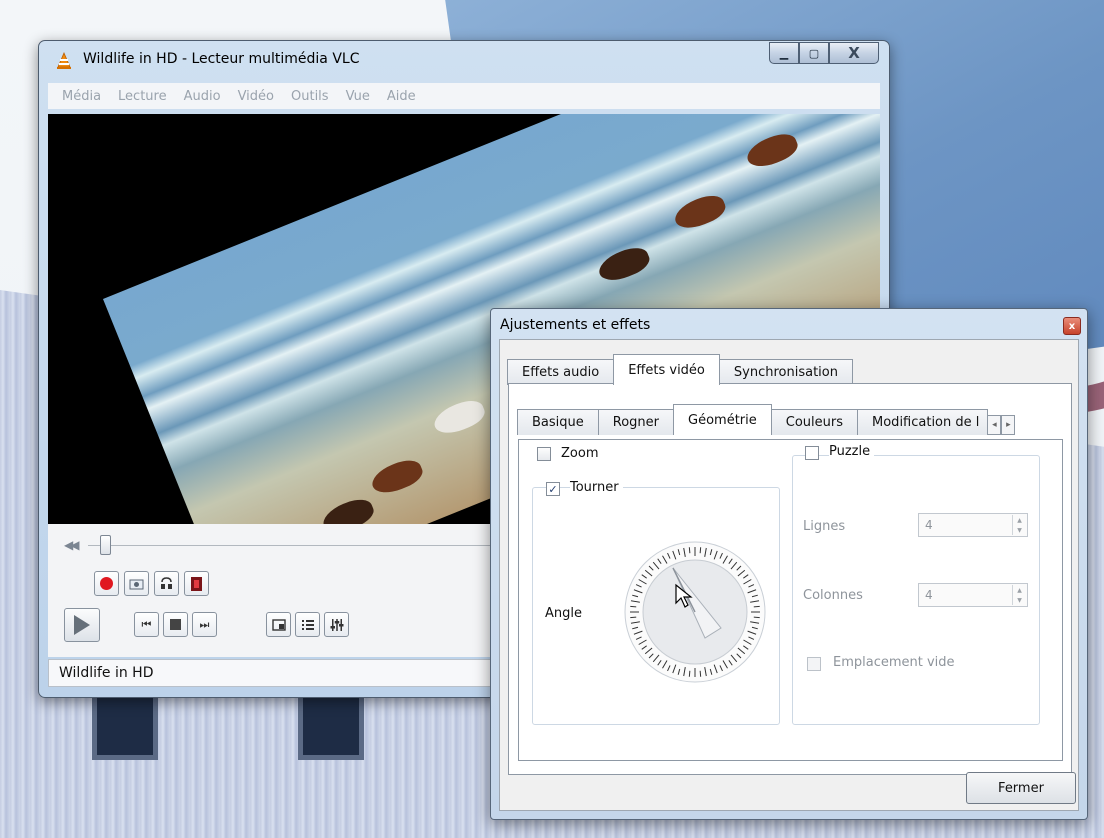 This screenshot has height=838, width=1104. I want to click on extended-settings-button, so click(336, 624).